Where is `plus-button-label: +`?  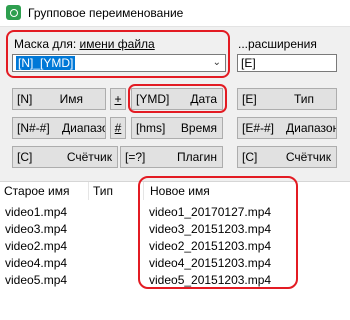 plus-button-label: + is located at coordinates (118, 99).